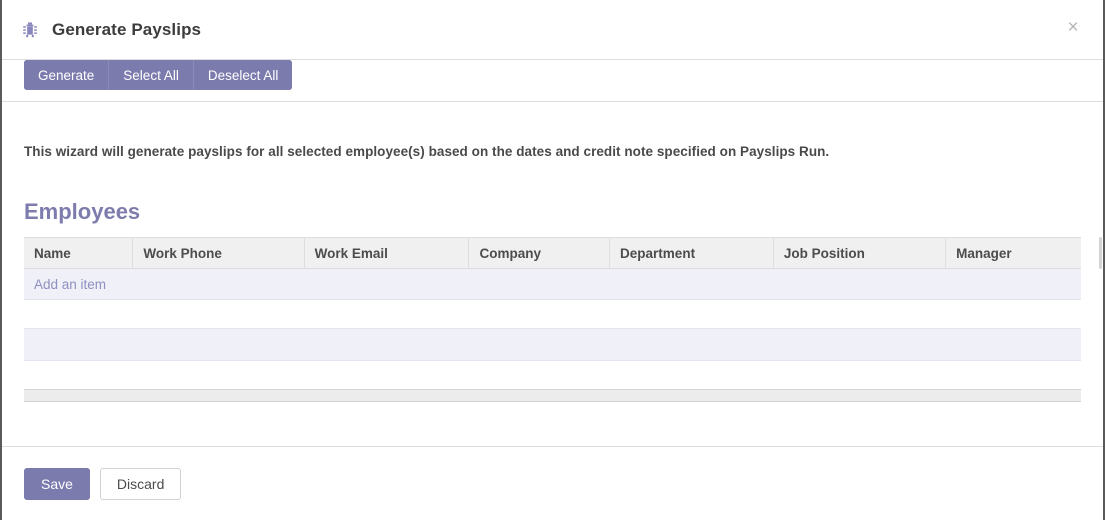  Describe the element at coordinates (552, 81) in the screenshot. I see `action-button-bar: Generate Select All Deselect All` at that location.